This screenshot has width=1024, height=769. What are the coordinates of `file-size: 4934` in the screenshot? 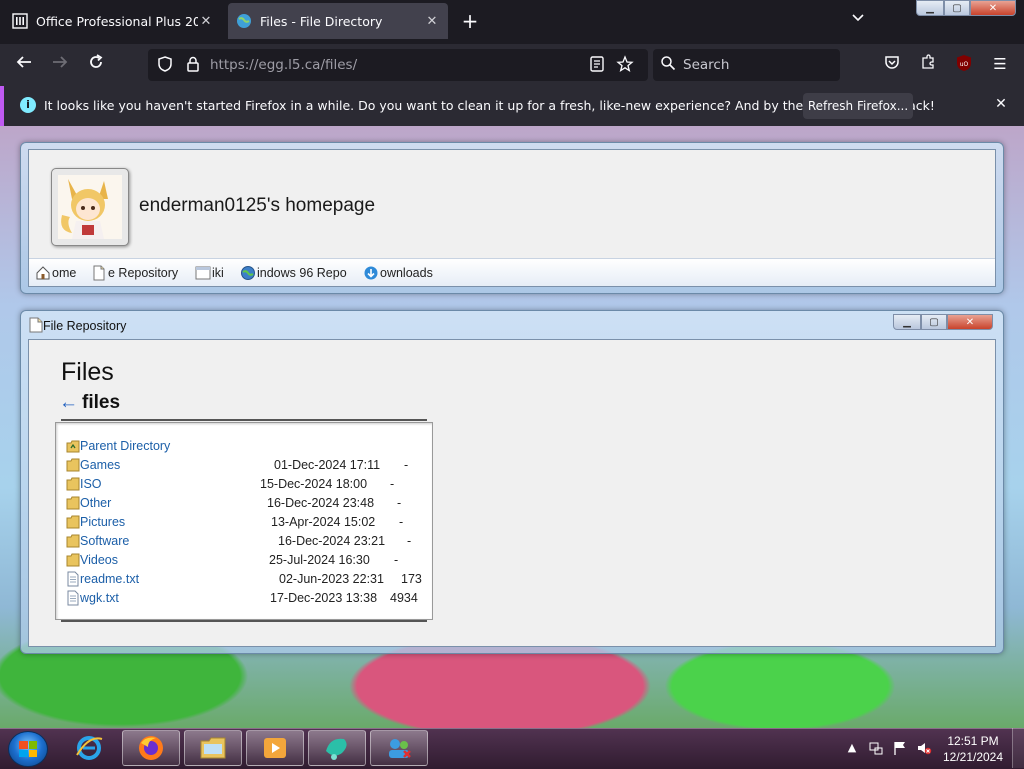 It's located at (404, 598).